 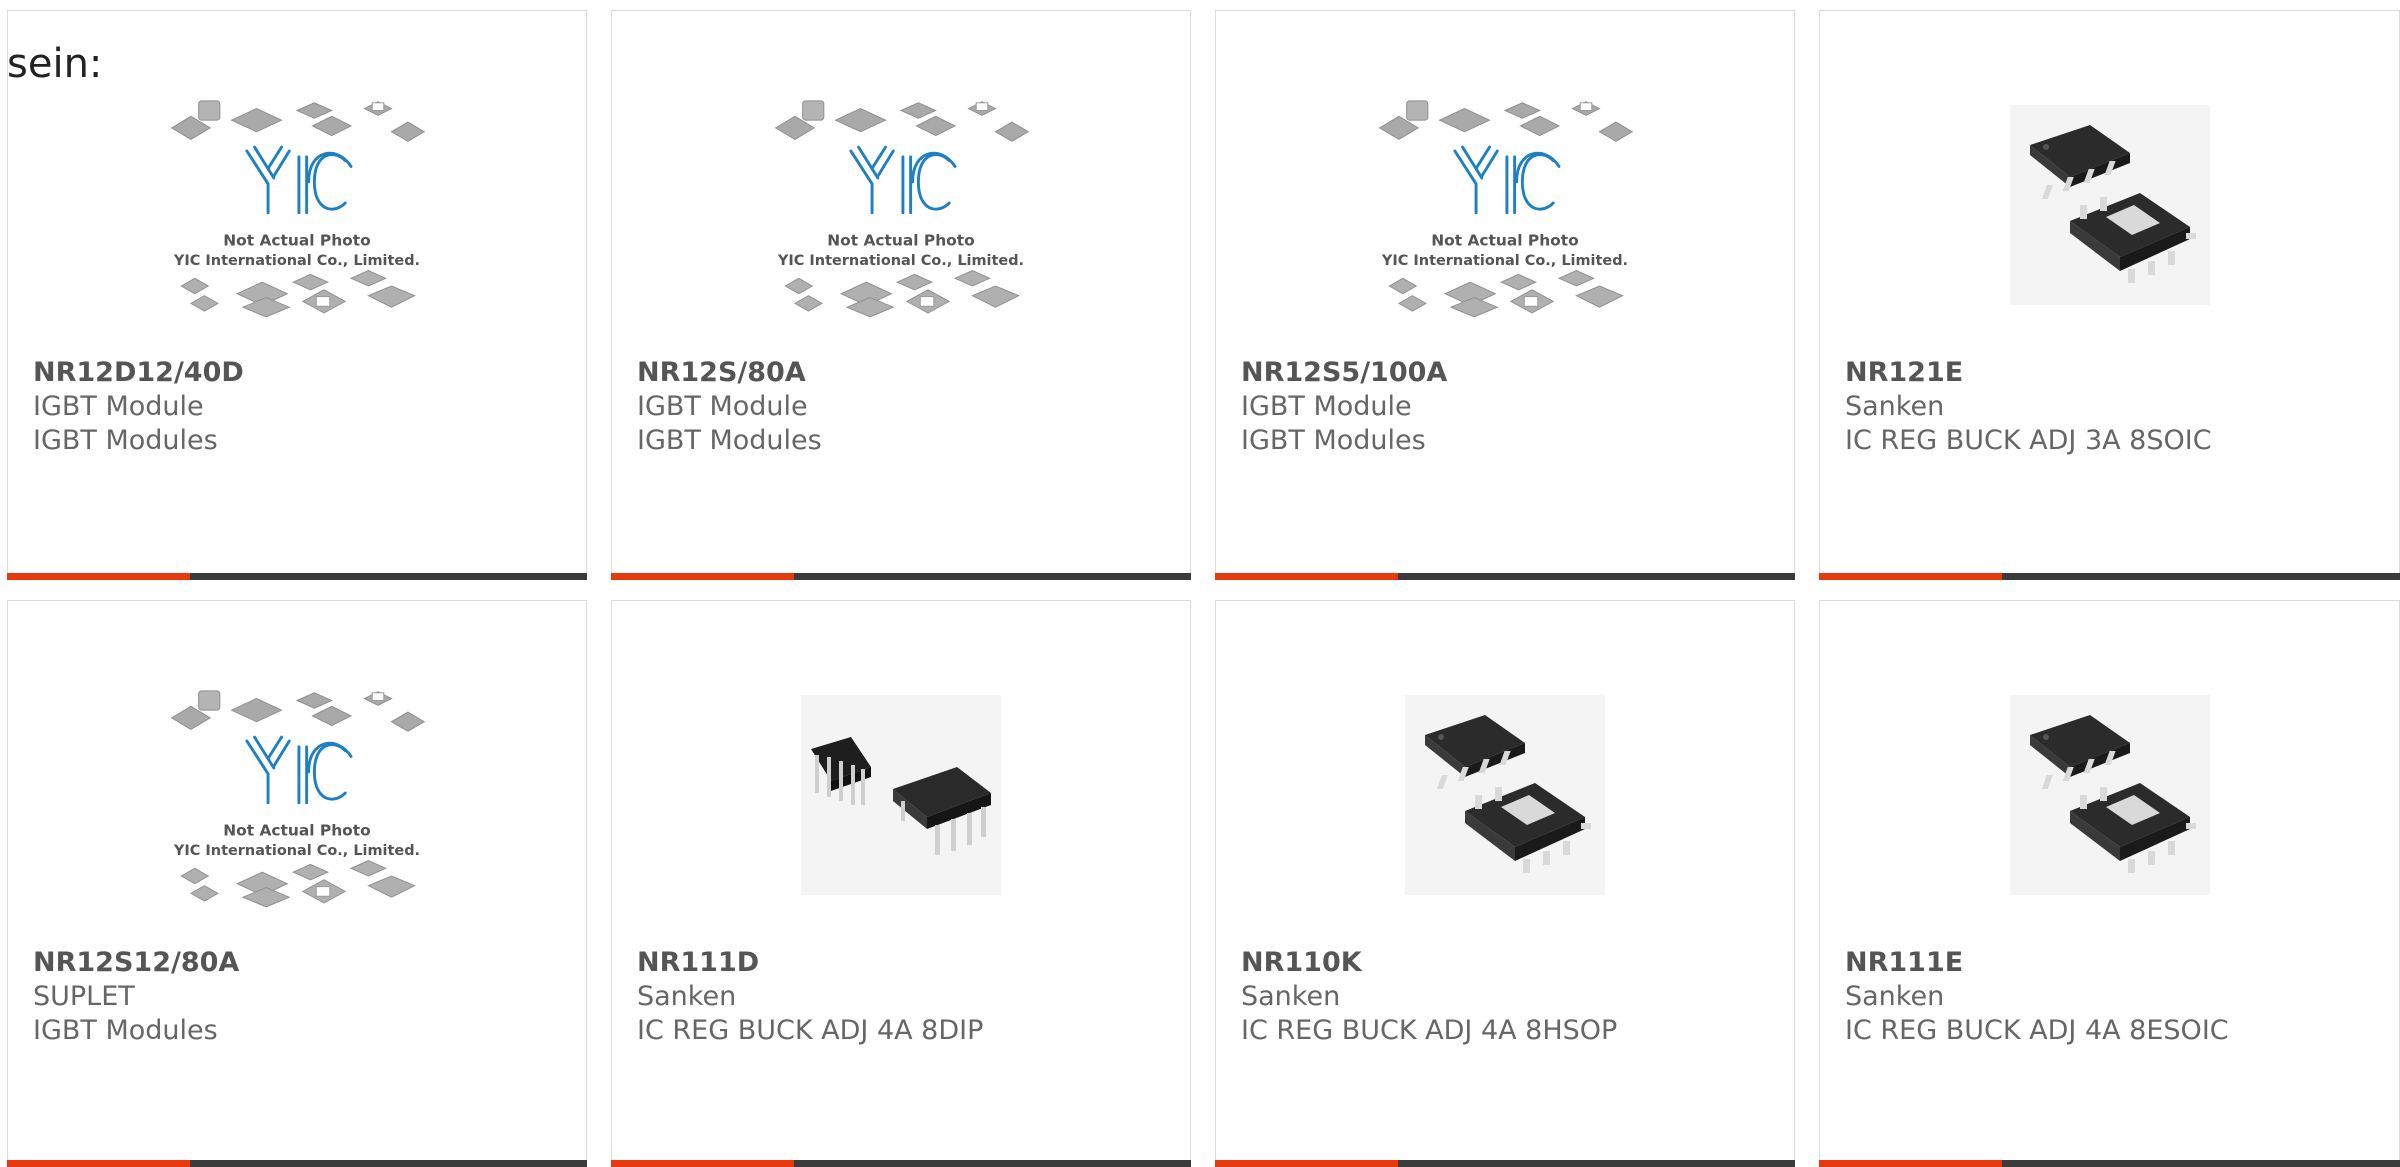 I want to click on product-card: NR110K Sanken IC REG BUCK ADJ 4A 8HSOP, so click(x=1505, y=883).